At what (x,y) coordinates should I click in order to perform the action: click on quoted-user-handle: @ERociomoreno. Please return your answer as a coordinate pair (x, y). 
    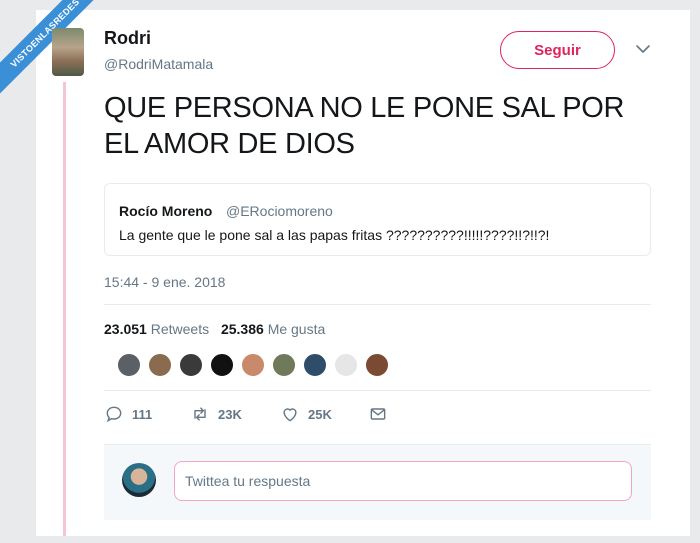
    Looking at the image, I should click on (279, 211).